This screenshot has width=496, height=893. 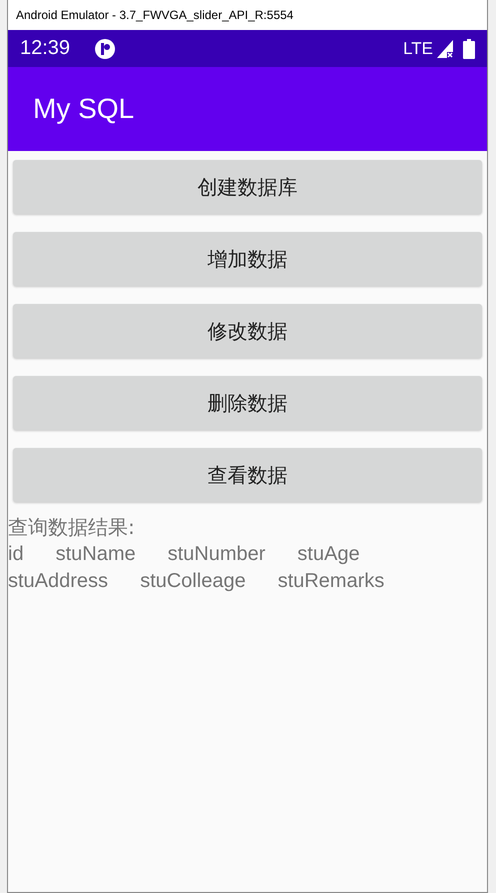 I want to click on column-header: stuColleage, so click(x=193, y=581).